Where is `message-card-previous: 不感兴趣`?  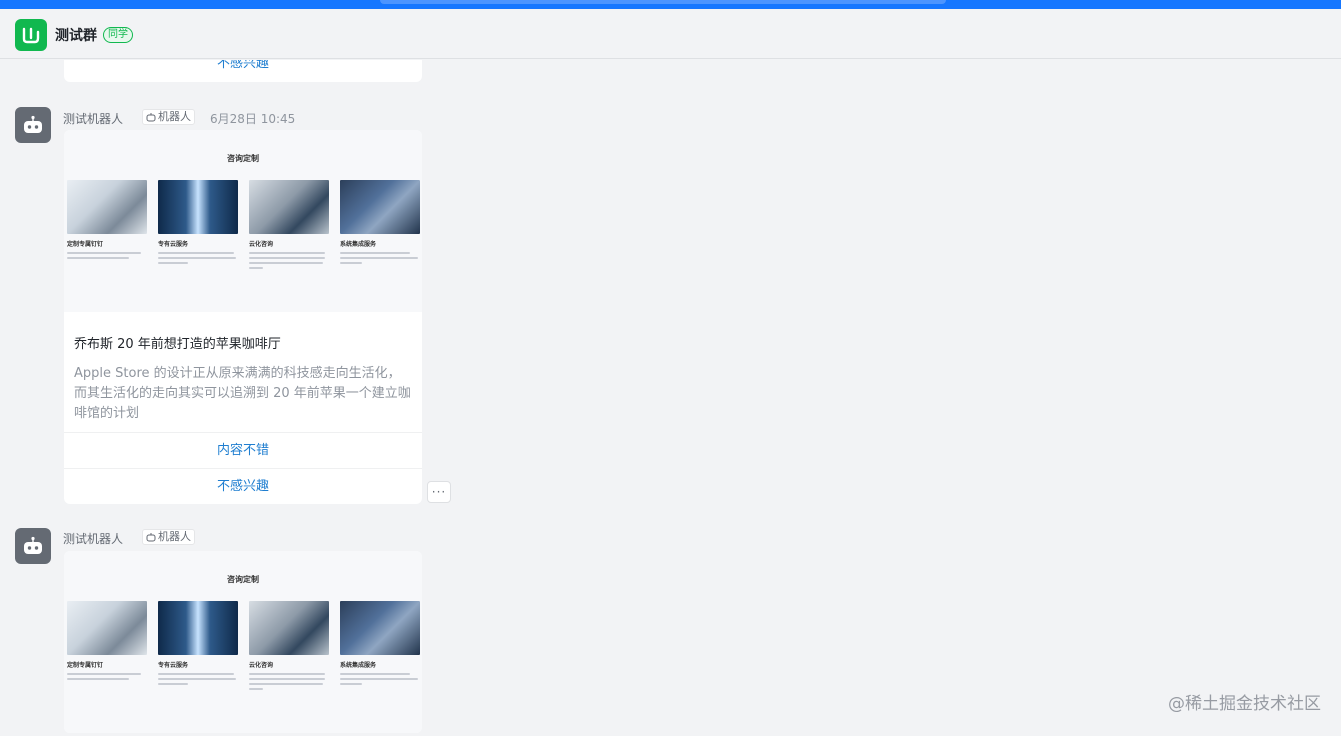 message-card-previous: 不感兴趣 is located at coordinates (243, 71).